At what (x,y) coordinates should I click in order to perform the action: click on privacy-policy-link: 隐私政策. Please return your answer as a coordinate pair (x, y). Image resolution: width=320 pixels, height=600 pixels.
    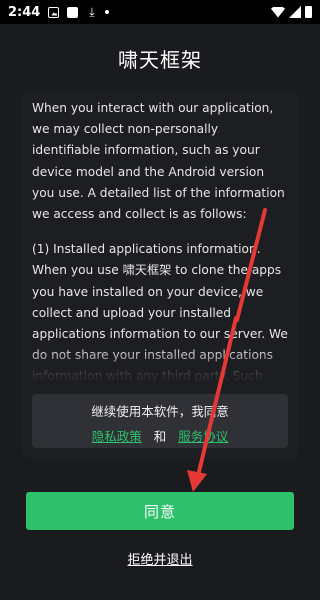
    Looking at the image, I should click on (117, 436).